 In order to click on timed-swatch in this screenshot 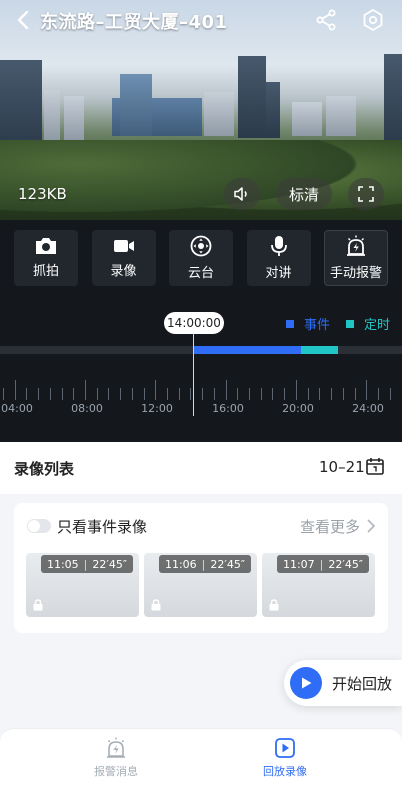, I will do `click(350, 323)`.